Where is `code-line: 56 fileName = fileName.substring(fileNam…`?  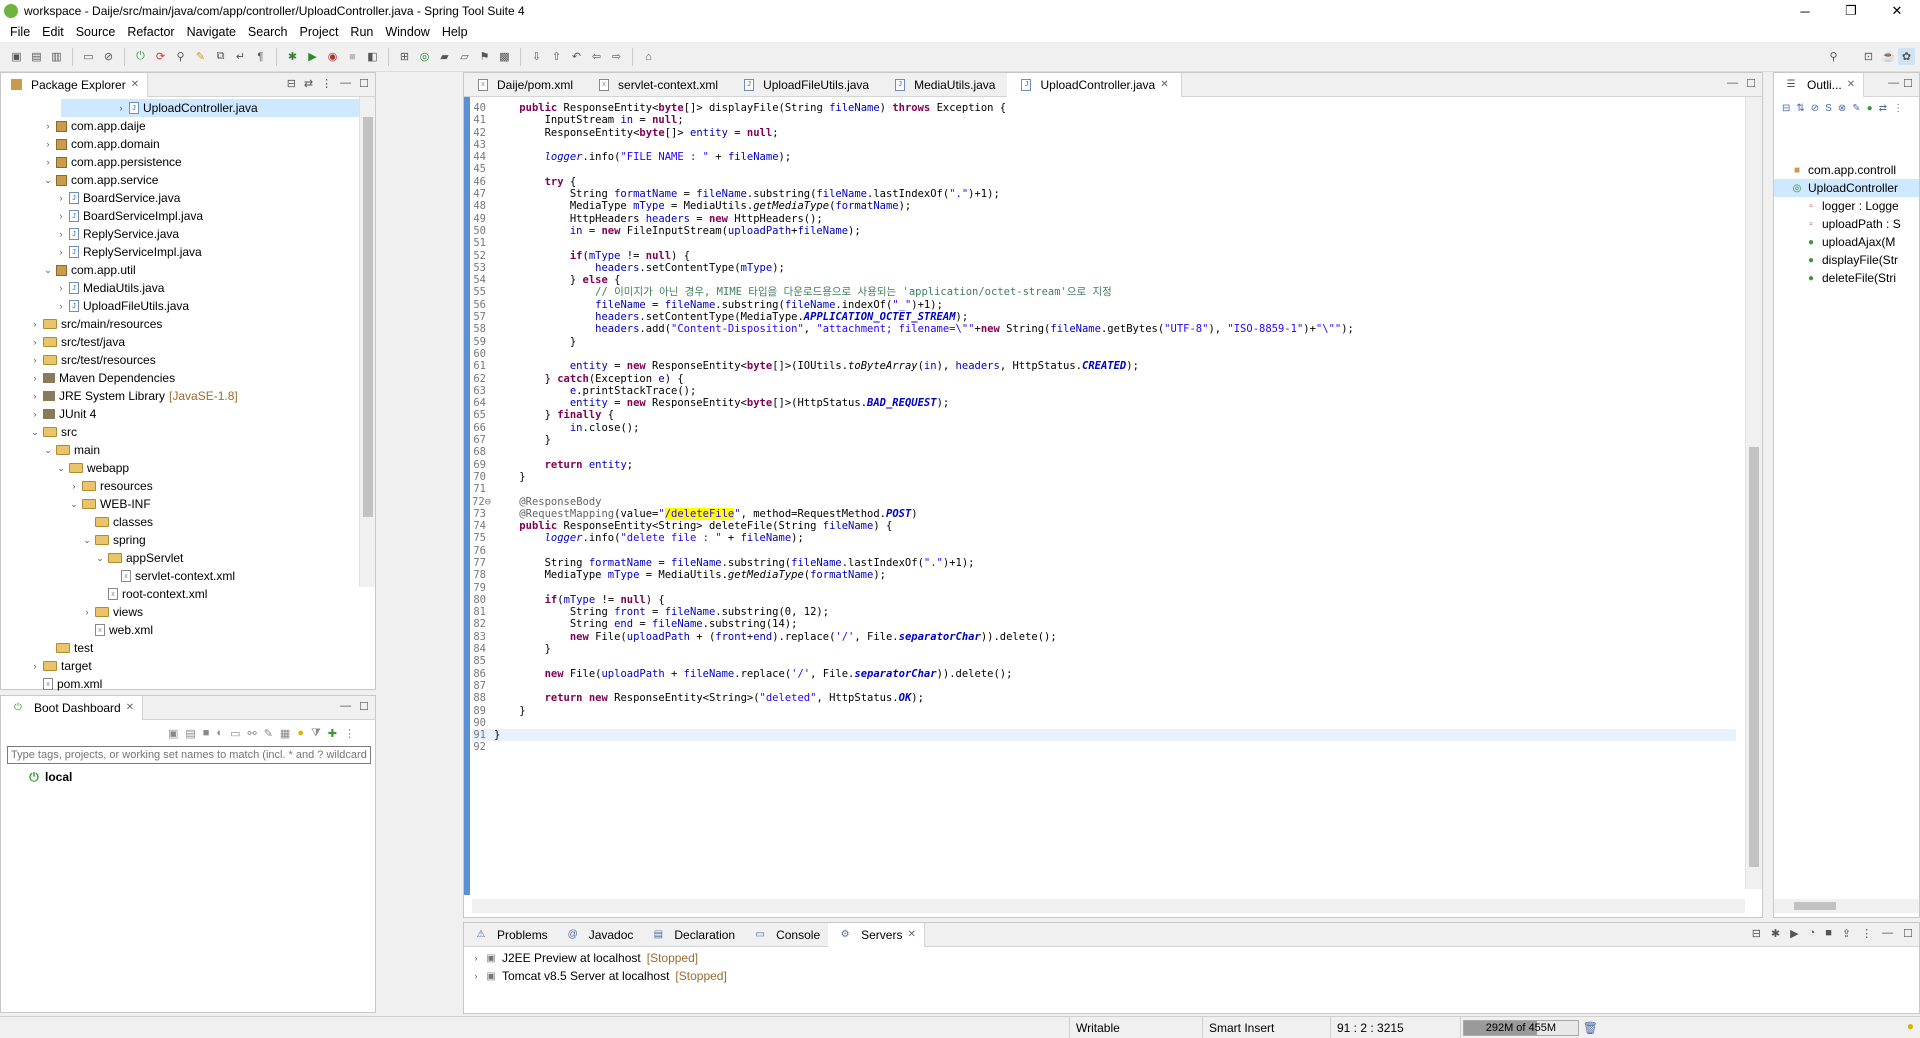 code-line: 56 fileName = fileName.substring(fileNam… is located at coordinates (1104, 305).